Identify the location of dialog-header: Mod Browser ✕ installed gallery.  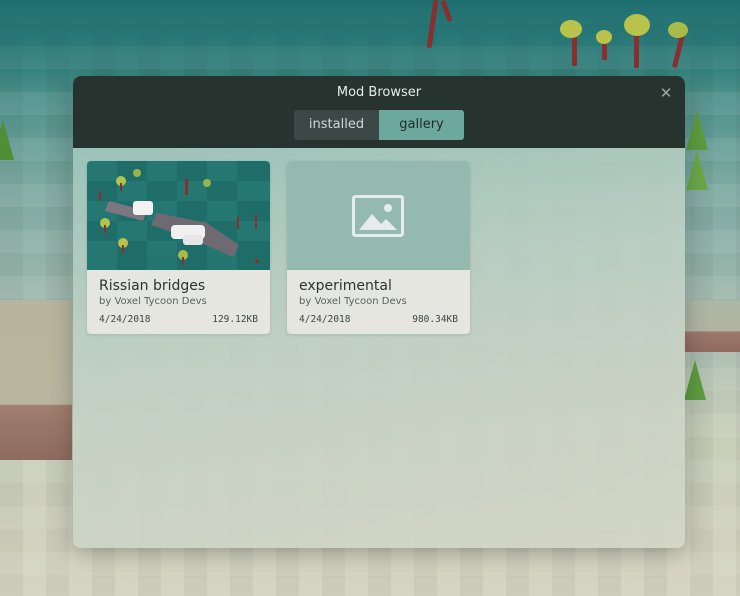
(379, 112).